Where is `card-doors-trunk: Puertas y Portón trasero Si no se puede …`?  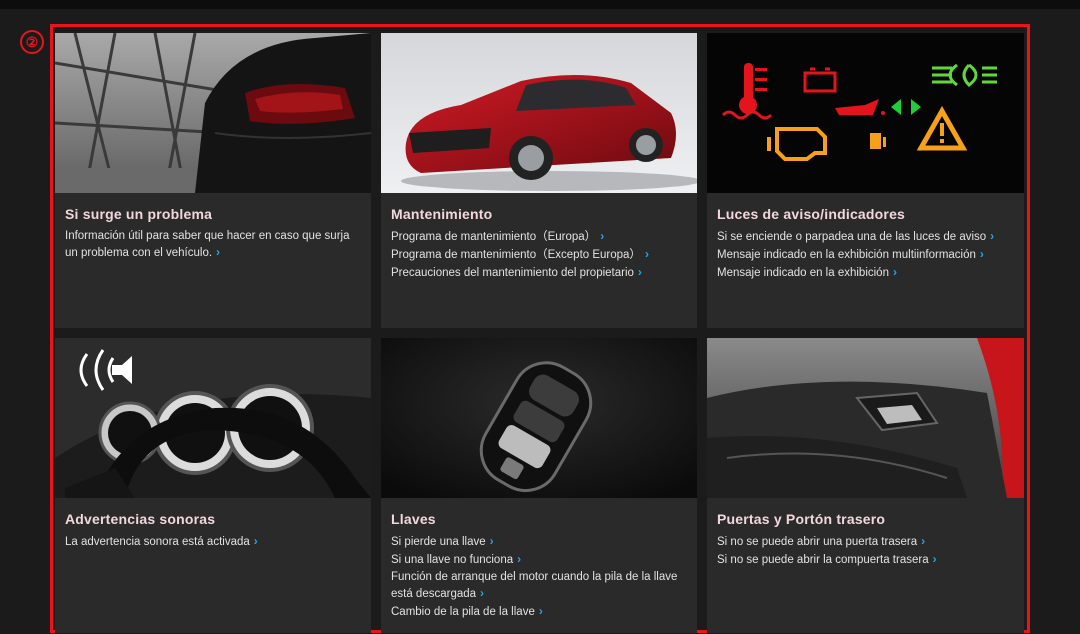
card-doors-trunk: Puertas y Portón trasero Si no se puede … is located at coordinates (865, 485).